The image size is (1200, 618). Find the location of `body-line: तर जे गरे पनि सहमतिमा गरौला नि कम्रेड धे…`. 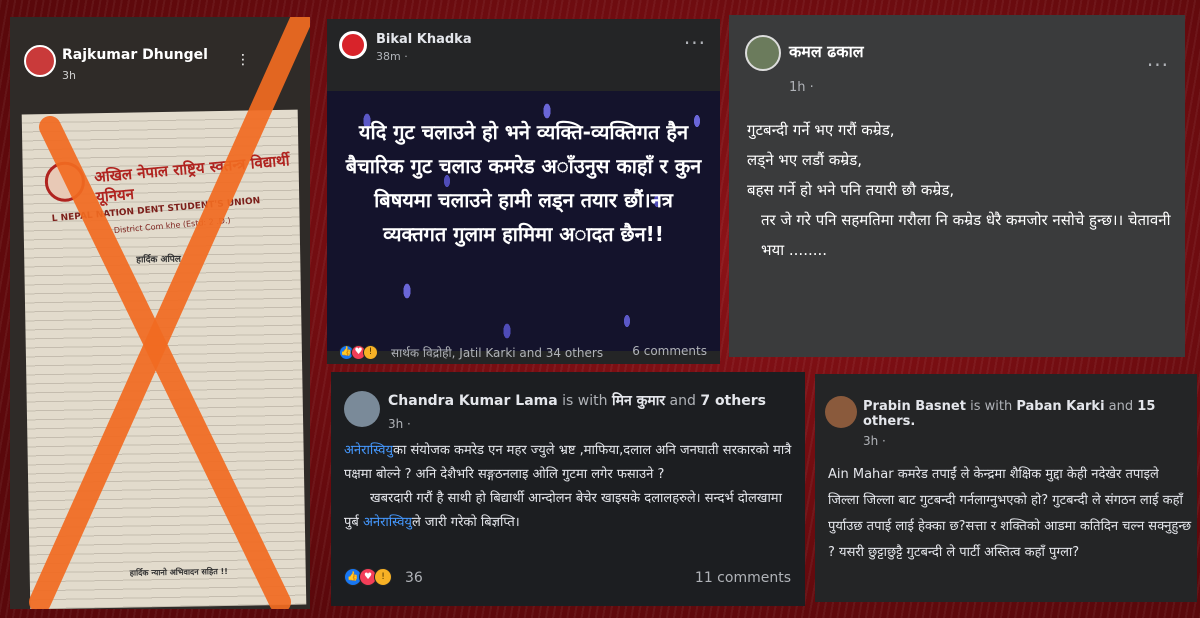

body-line: तर जे गरे पनि सहमतिमा गरौला नि कम्रेड धे… is located at coordinates (966, 235).